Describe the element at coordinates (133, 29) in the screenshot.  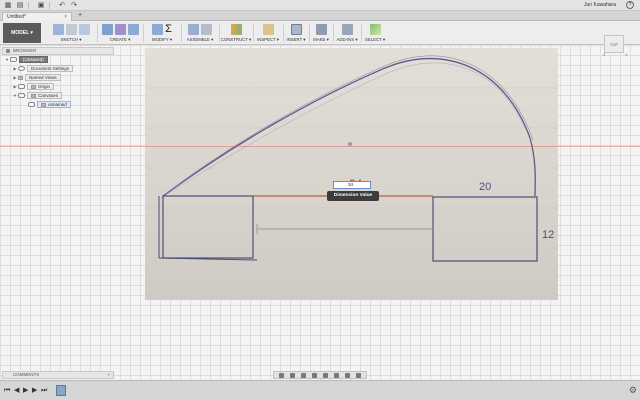
I see `box-icon` at that location.